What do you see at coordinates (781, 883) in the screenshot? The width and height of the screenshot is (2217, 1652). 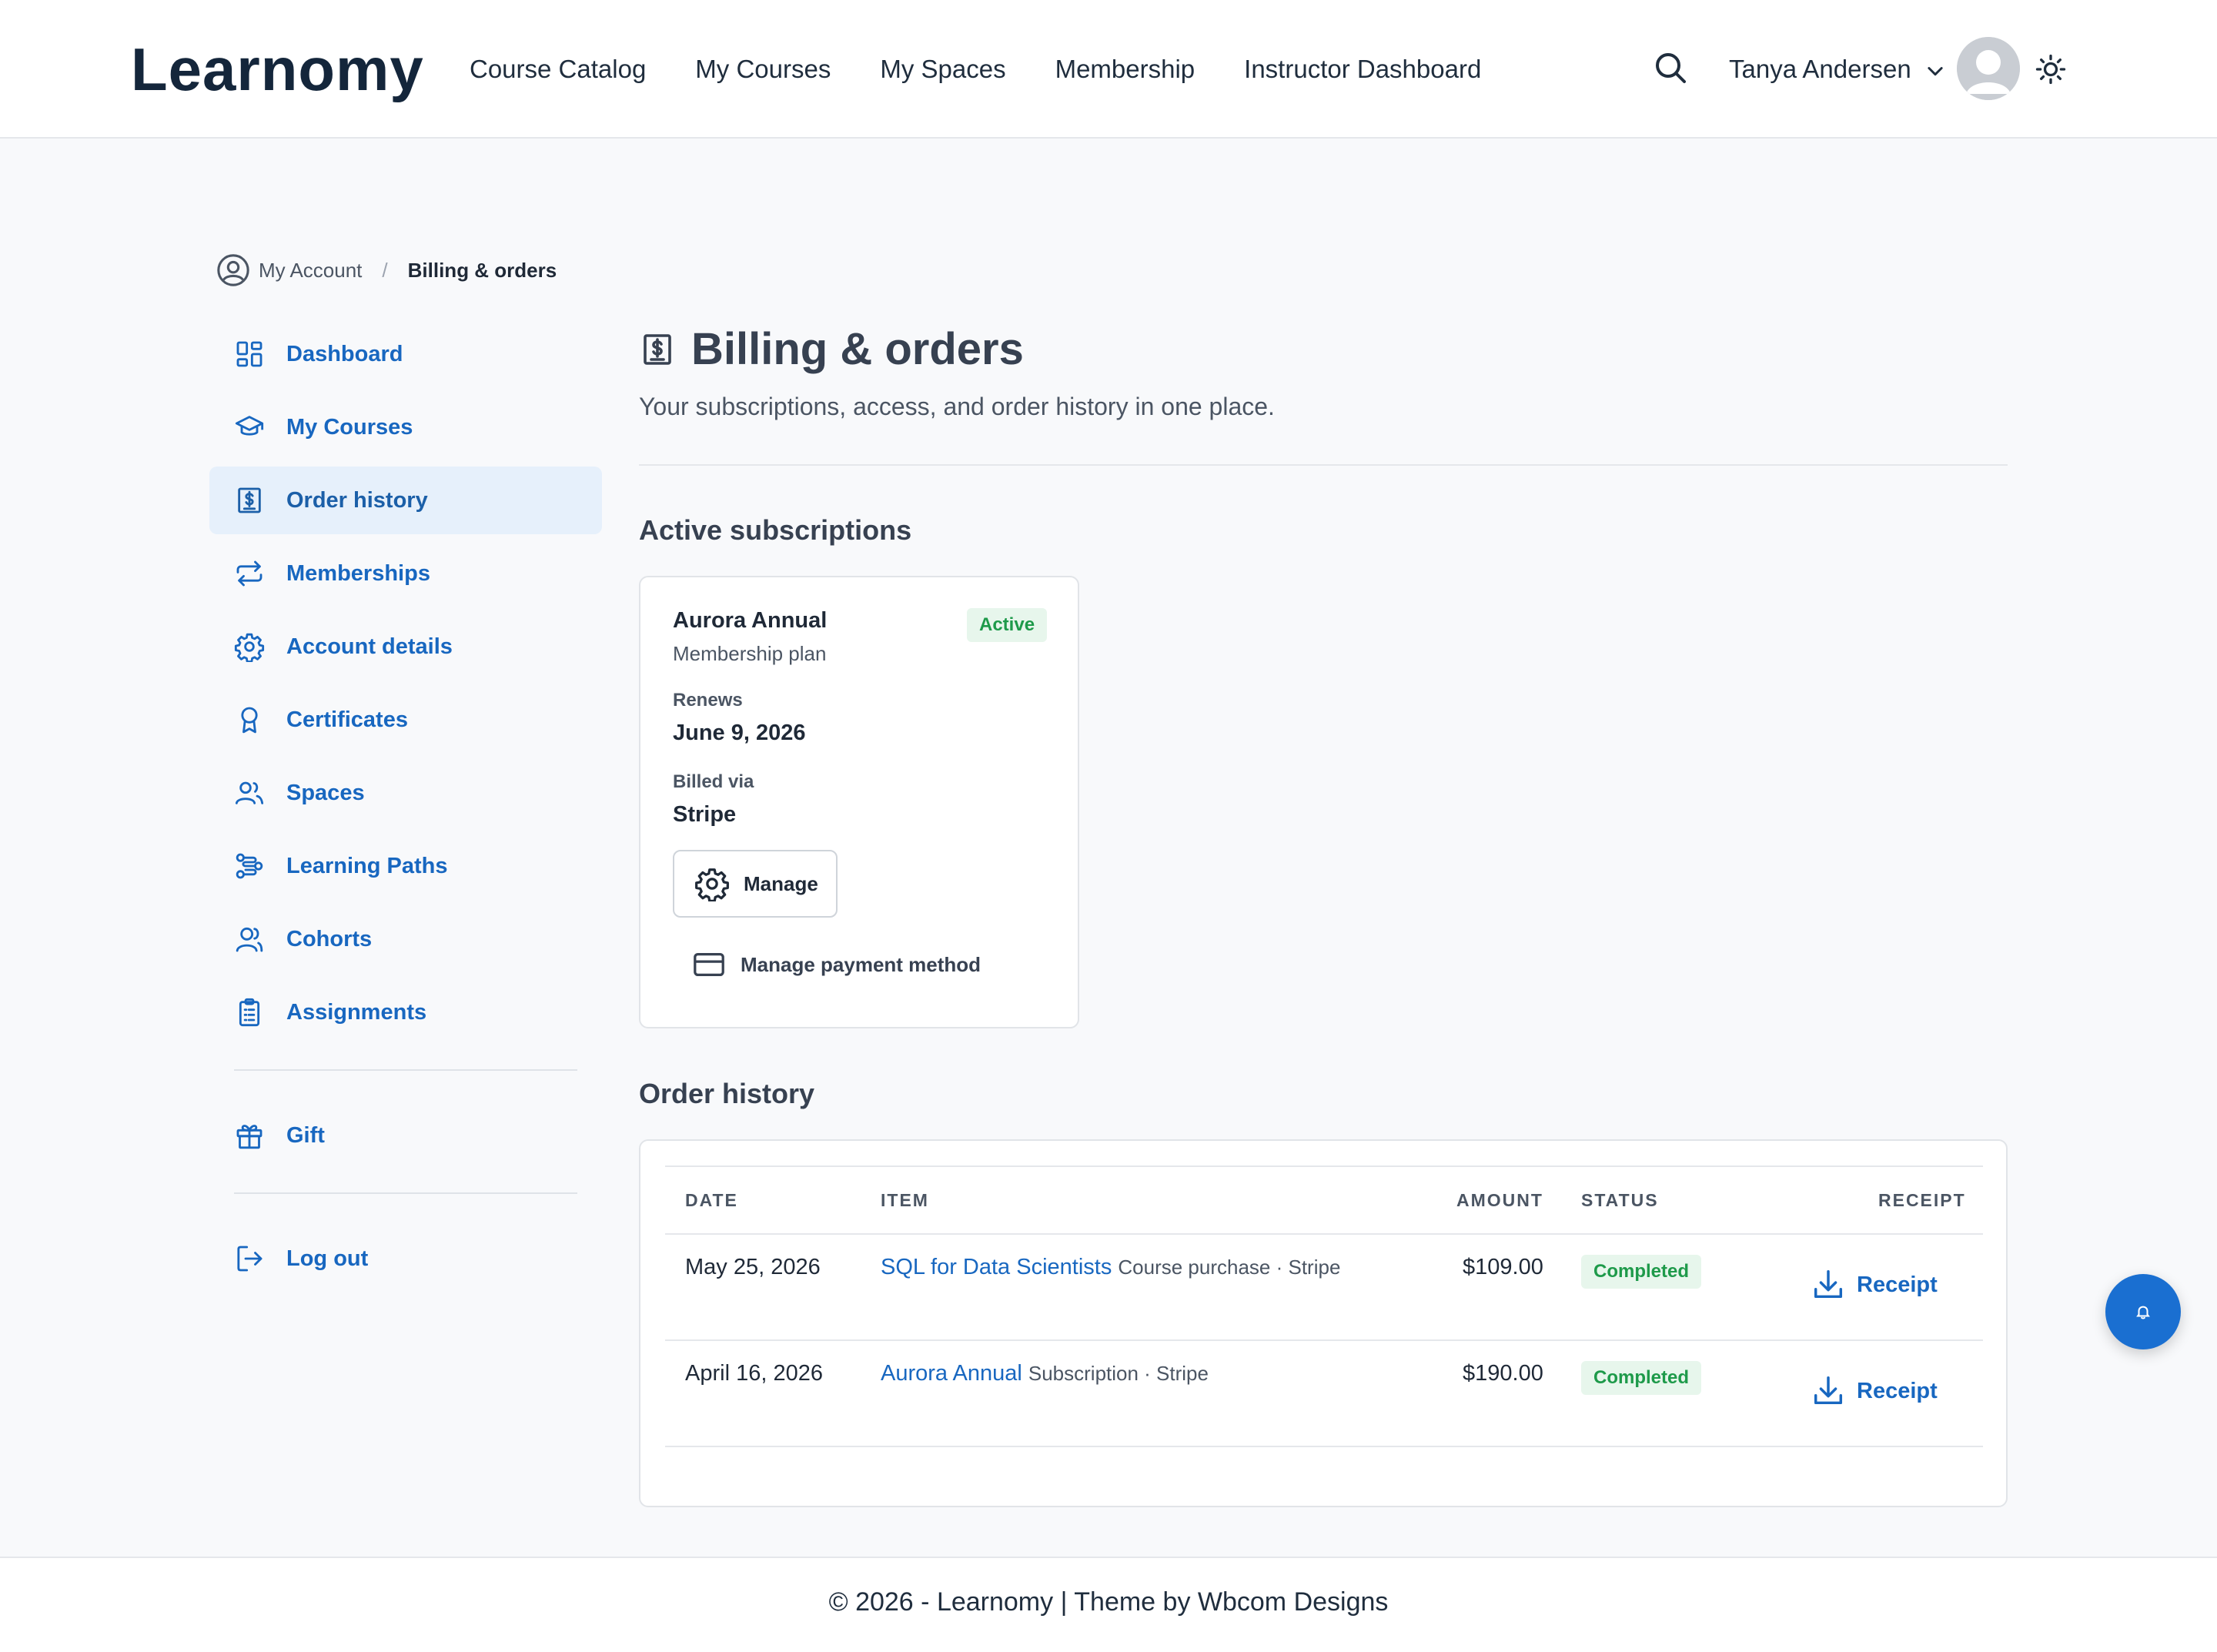 I see `manage-button-label: Manage` at bounding box center [781, 883].